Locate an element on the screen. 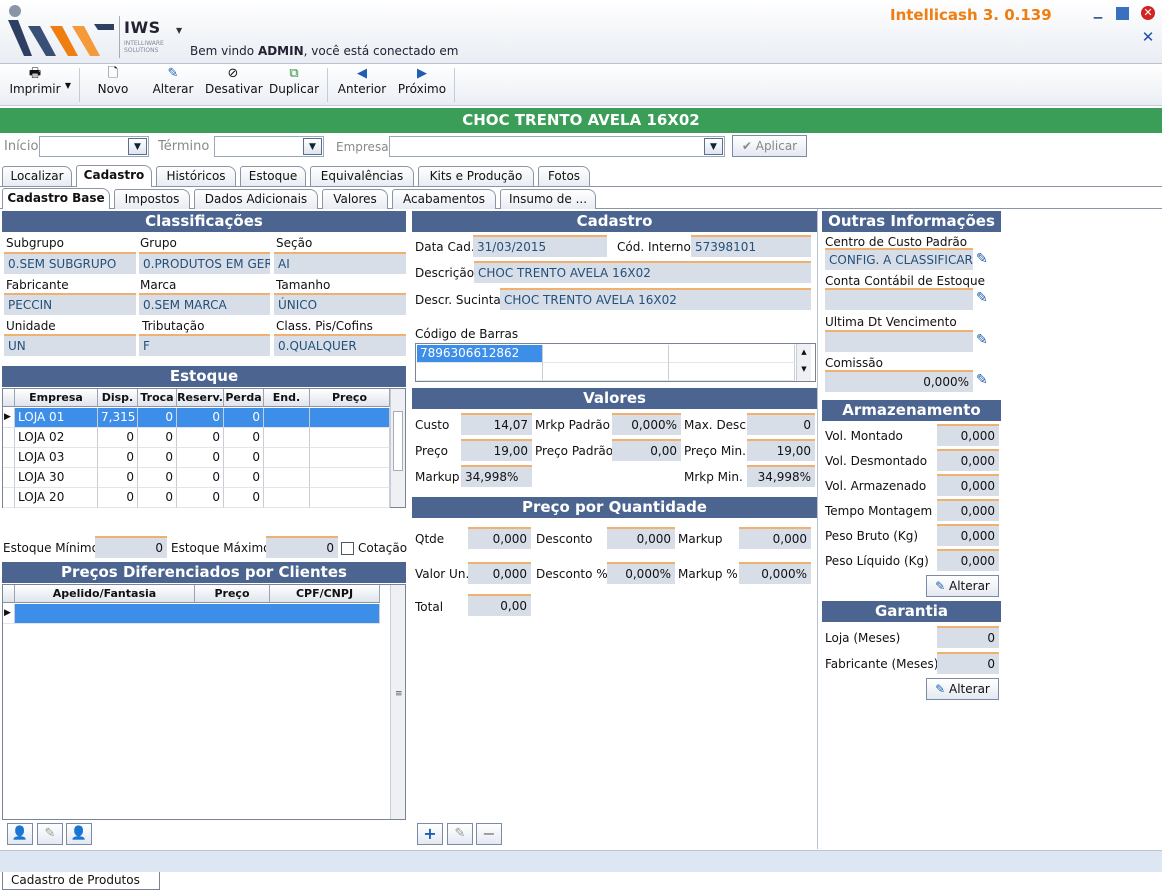 The image size is (1162, 890). end-date-picker: ▼ is located at coordinates (269, 146).